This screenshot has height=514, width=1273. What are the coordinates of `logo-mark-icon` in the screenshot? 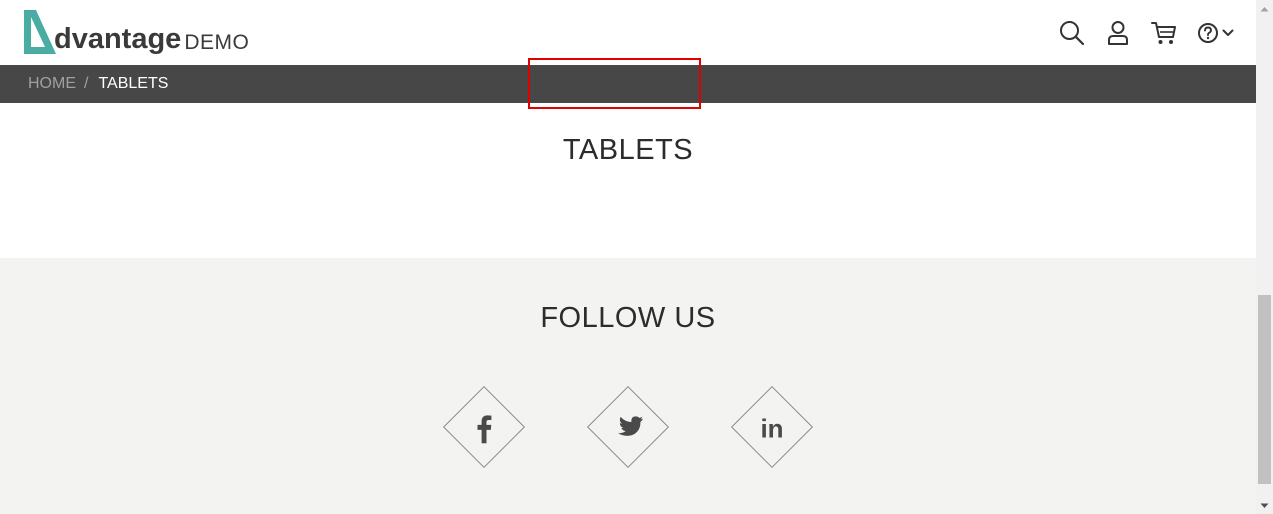 It's located at (40, 32).